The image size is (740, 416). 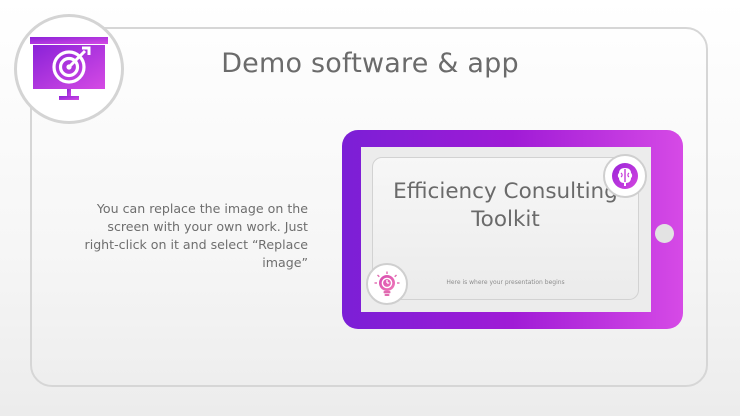 I want to click on lightbulb-badge, so click(x=387, y=284).